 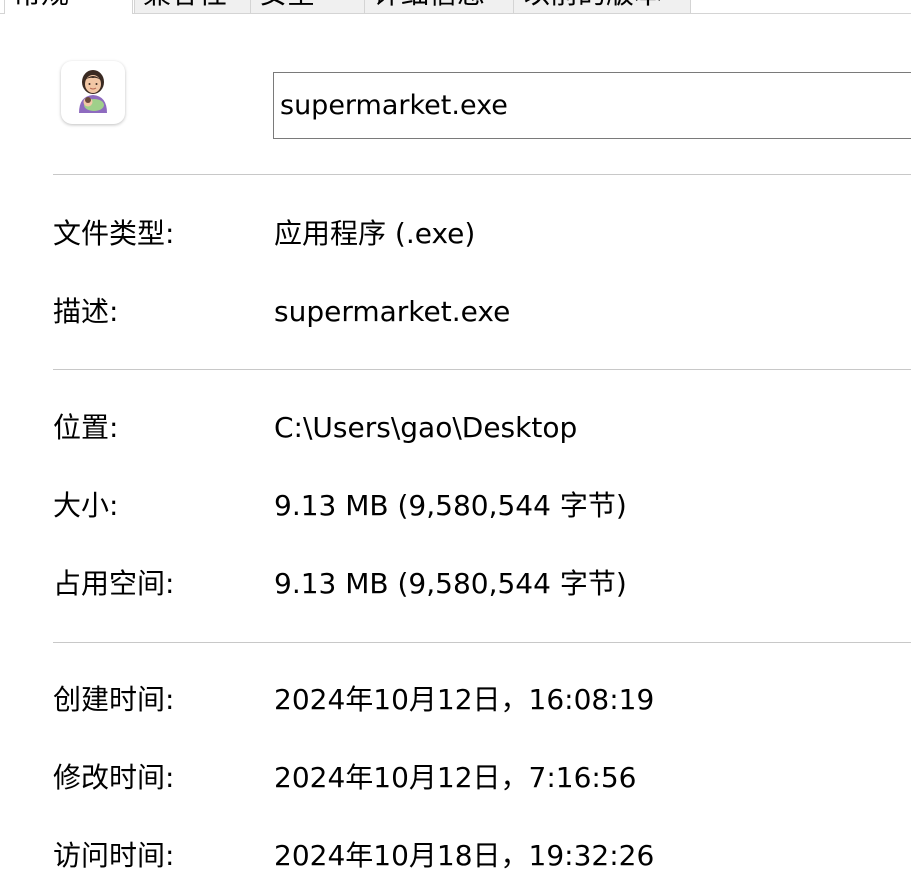 I want to click on location-label: 位置:, so click(x=86, y=427).